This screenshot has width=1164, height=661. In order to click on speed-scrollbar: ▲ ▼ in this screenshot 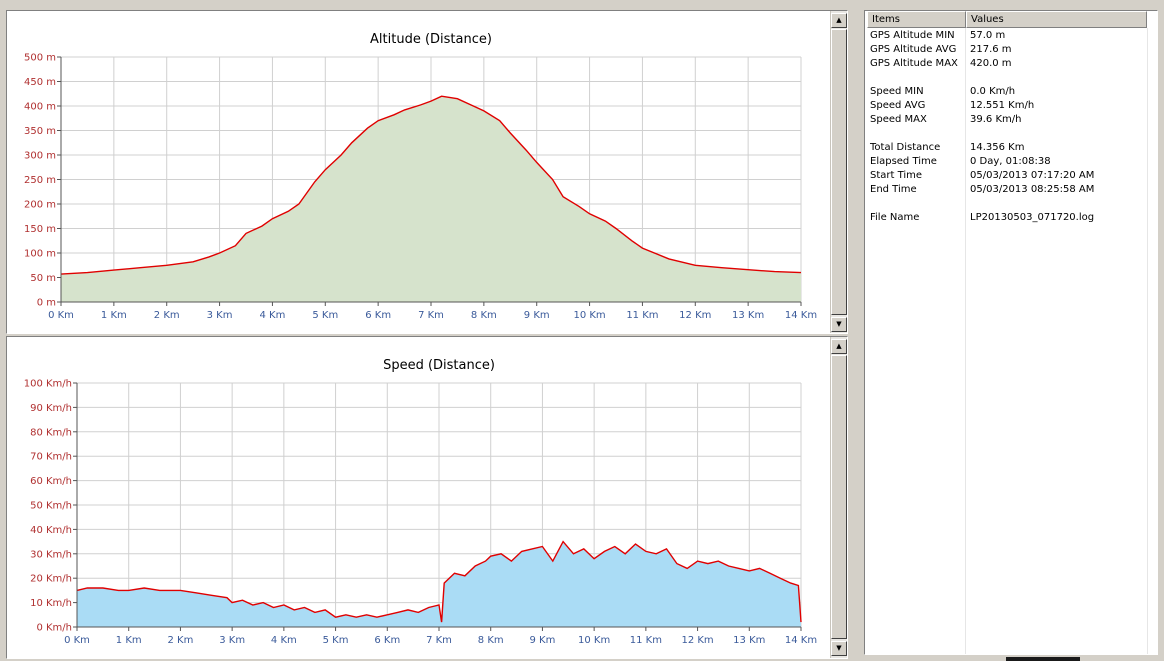, I will do `click(838, 497)`.